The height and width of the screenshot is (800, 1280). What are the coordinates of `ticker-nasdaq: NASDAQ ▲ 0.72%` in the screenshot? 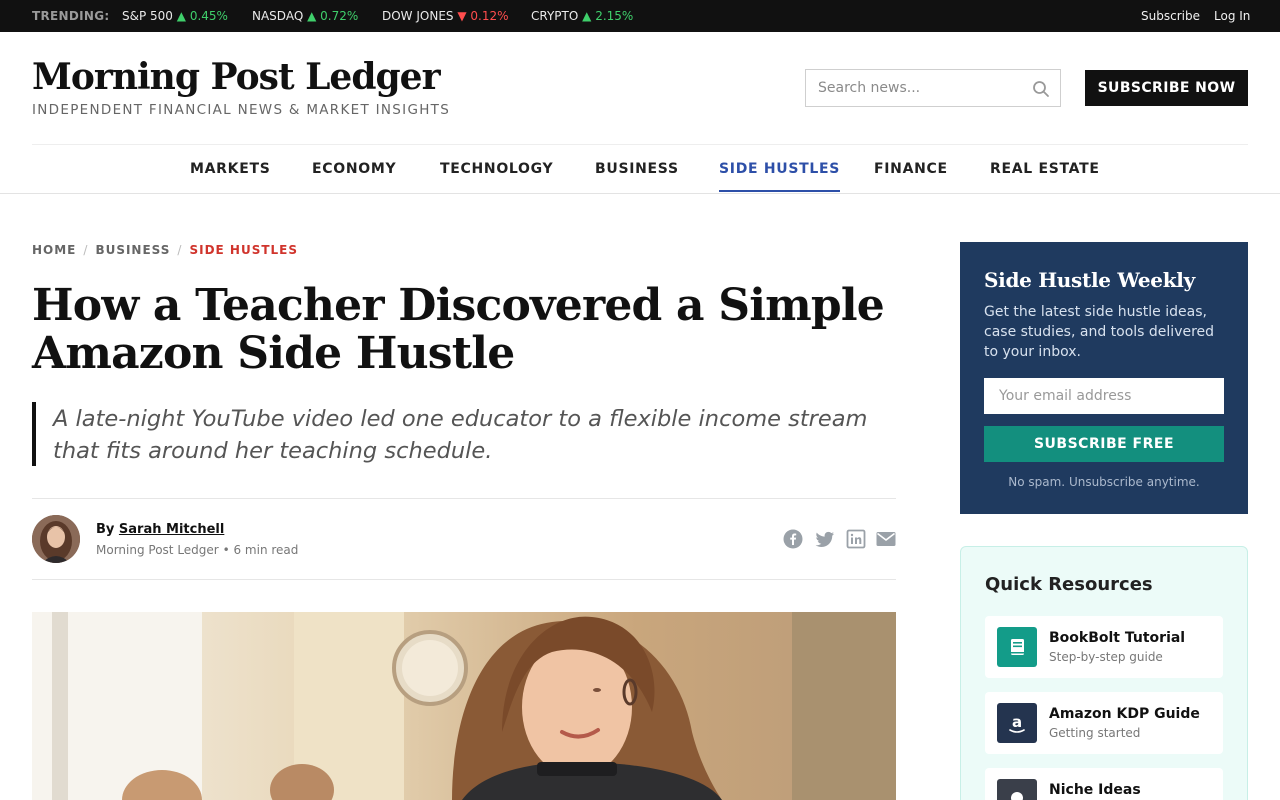 It's located at (305, 16).